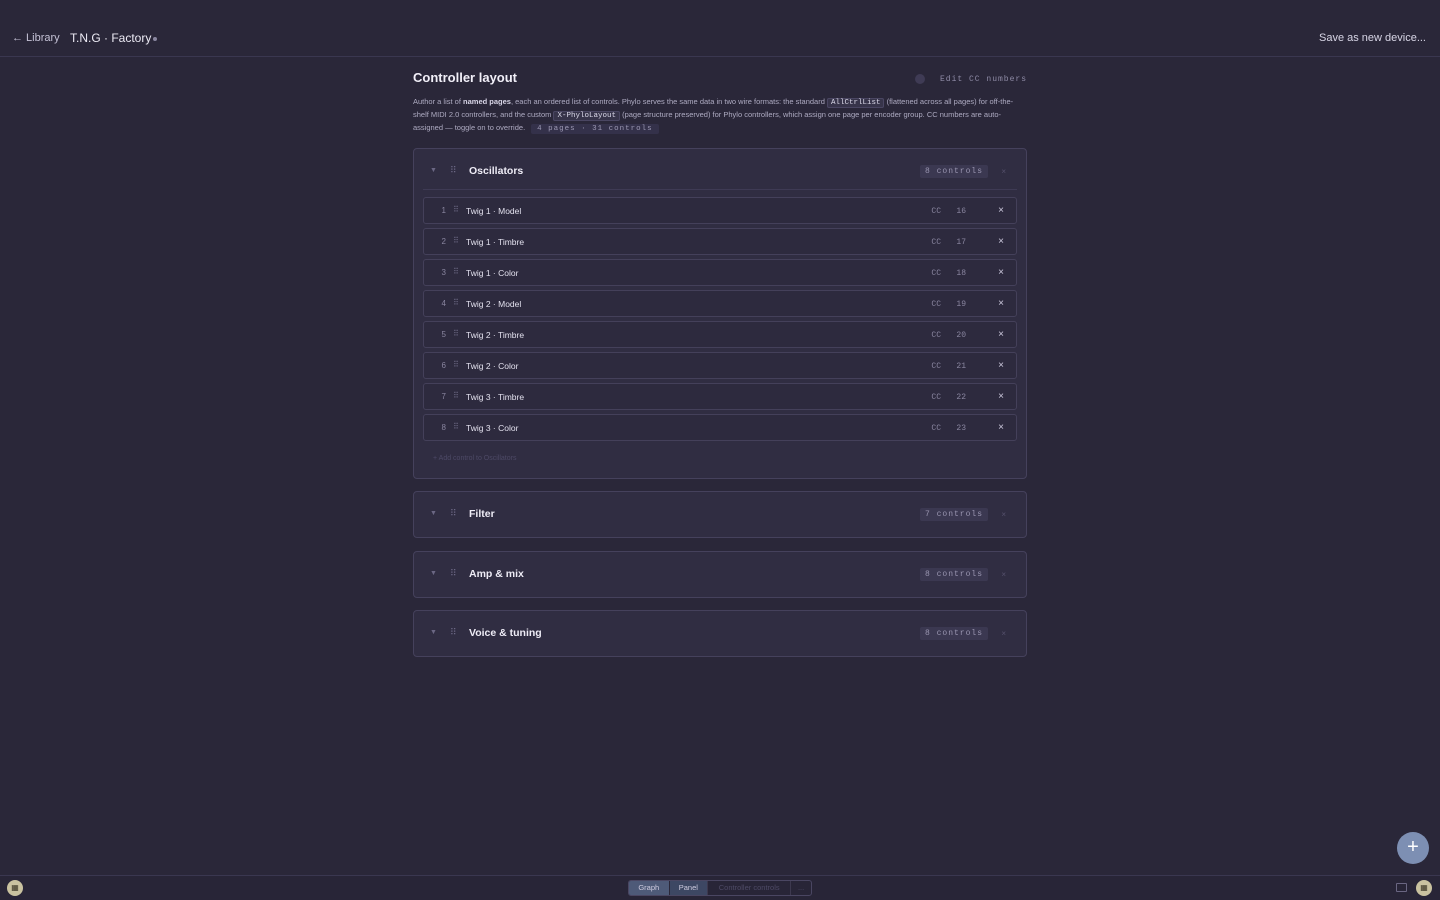 The width and height of the screenshot is (1440, 900). Describe the element at coordinates (36, 38) in the screenshot. I see `back-to-library-link: ← Library` at that location.